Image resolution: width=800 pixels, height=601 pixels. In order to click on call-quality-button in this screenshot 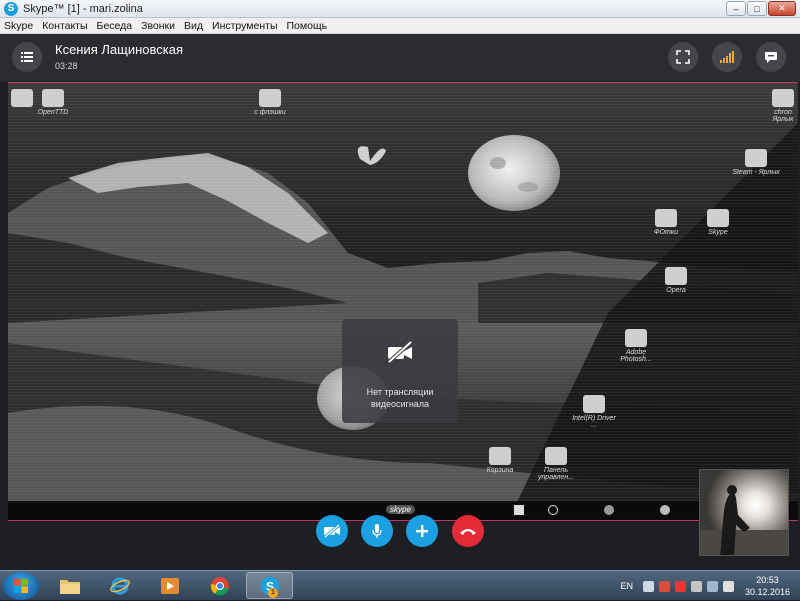, I will do `click(727, 57)`.